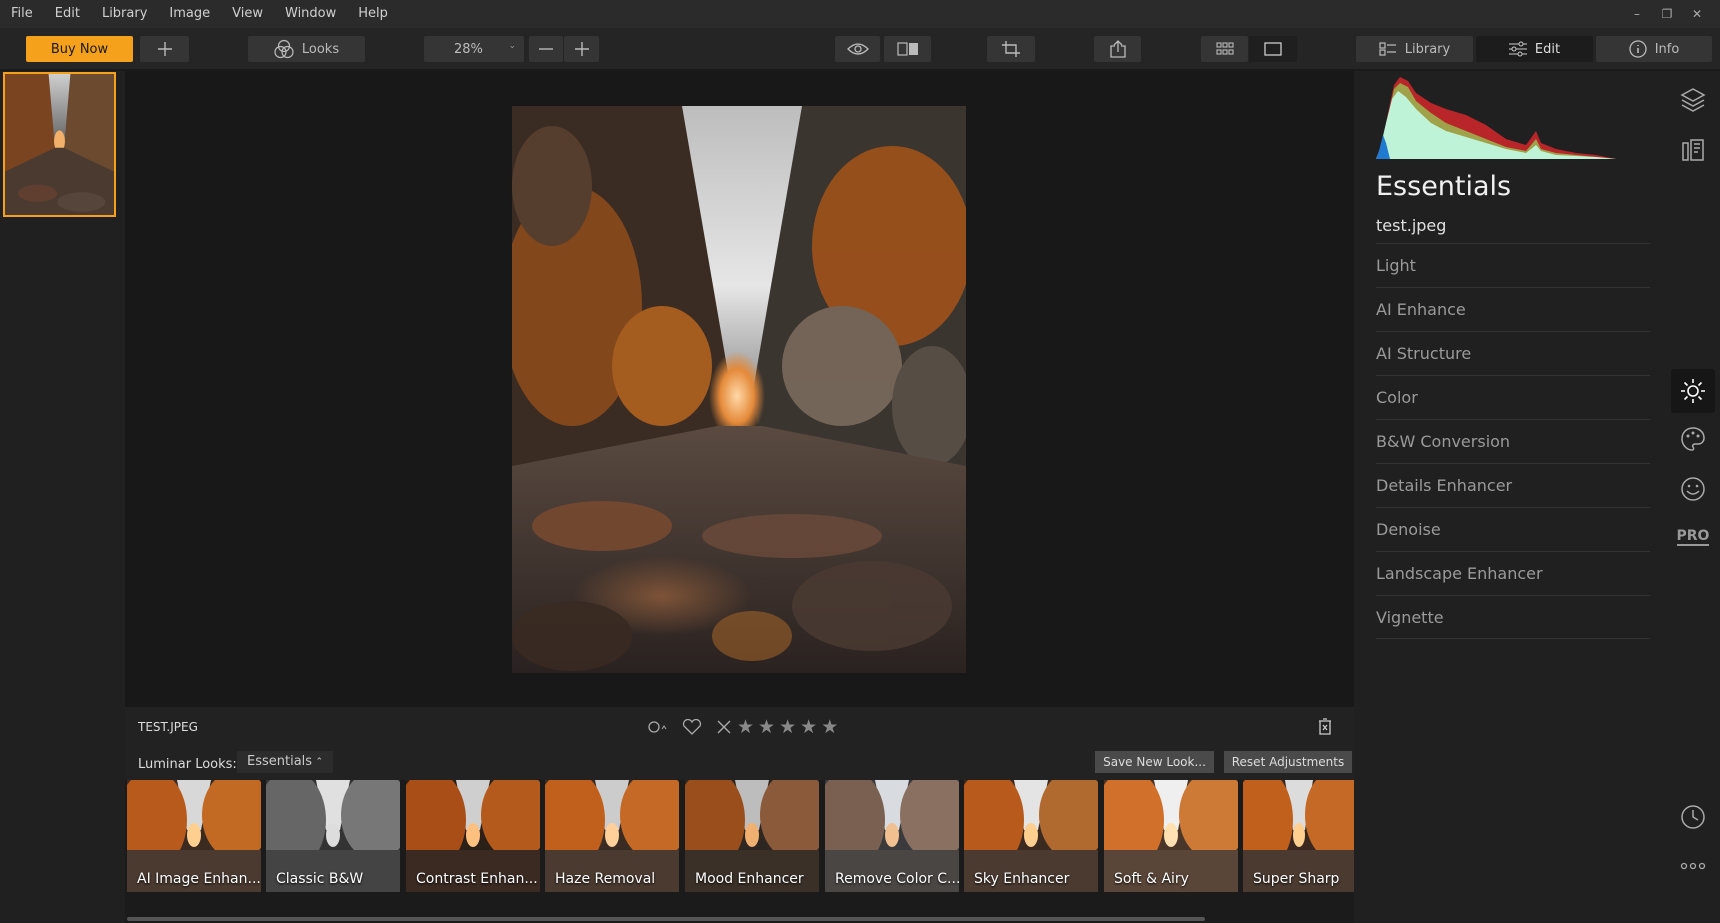 This screenshot has height=923, width=1720. I want to click on restore-button: ❐, so click(1667, 14).